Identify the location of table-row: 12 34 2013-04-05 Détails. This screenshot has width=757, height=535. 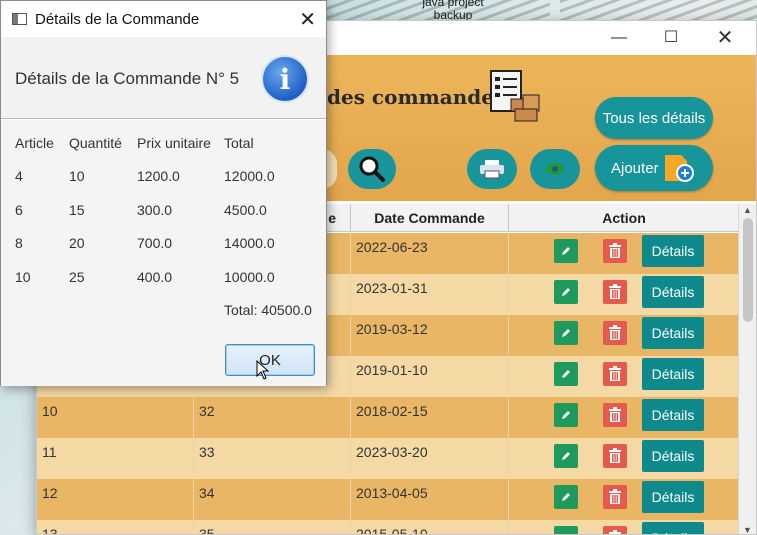
(388, 499).